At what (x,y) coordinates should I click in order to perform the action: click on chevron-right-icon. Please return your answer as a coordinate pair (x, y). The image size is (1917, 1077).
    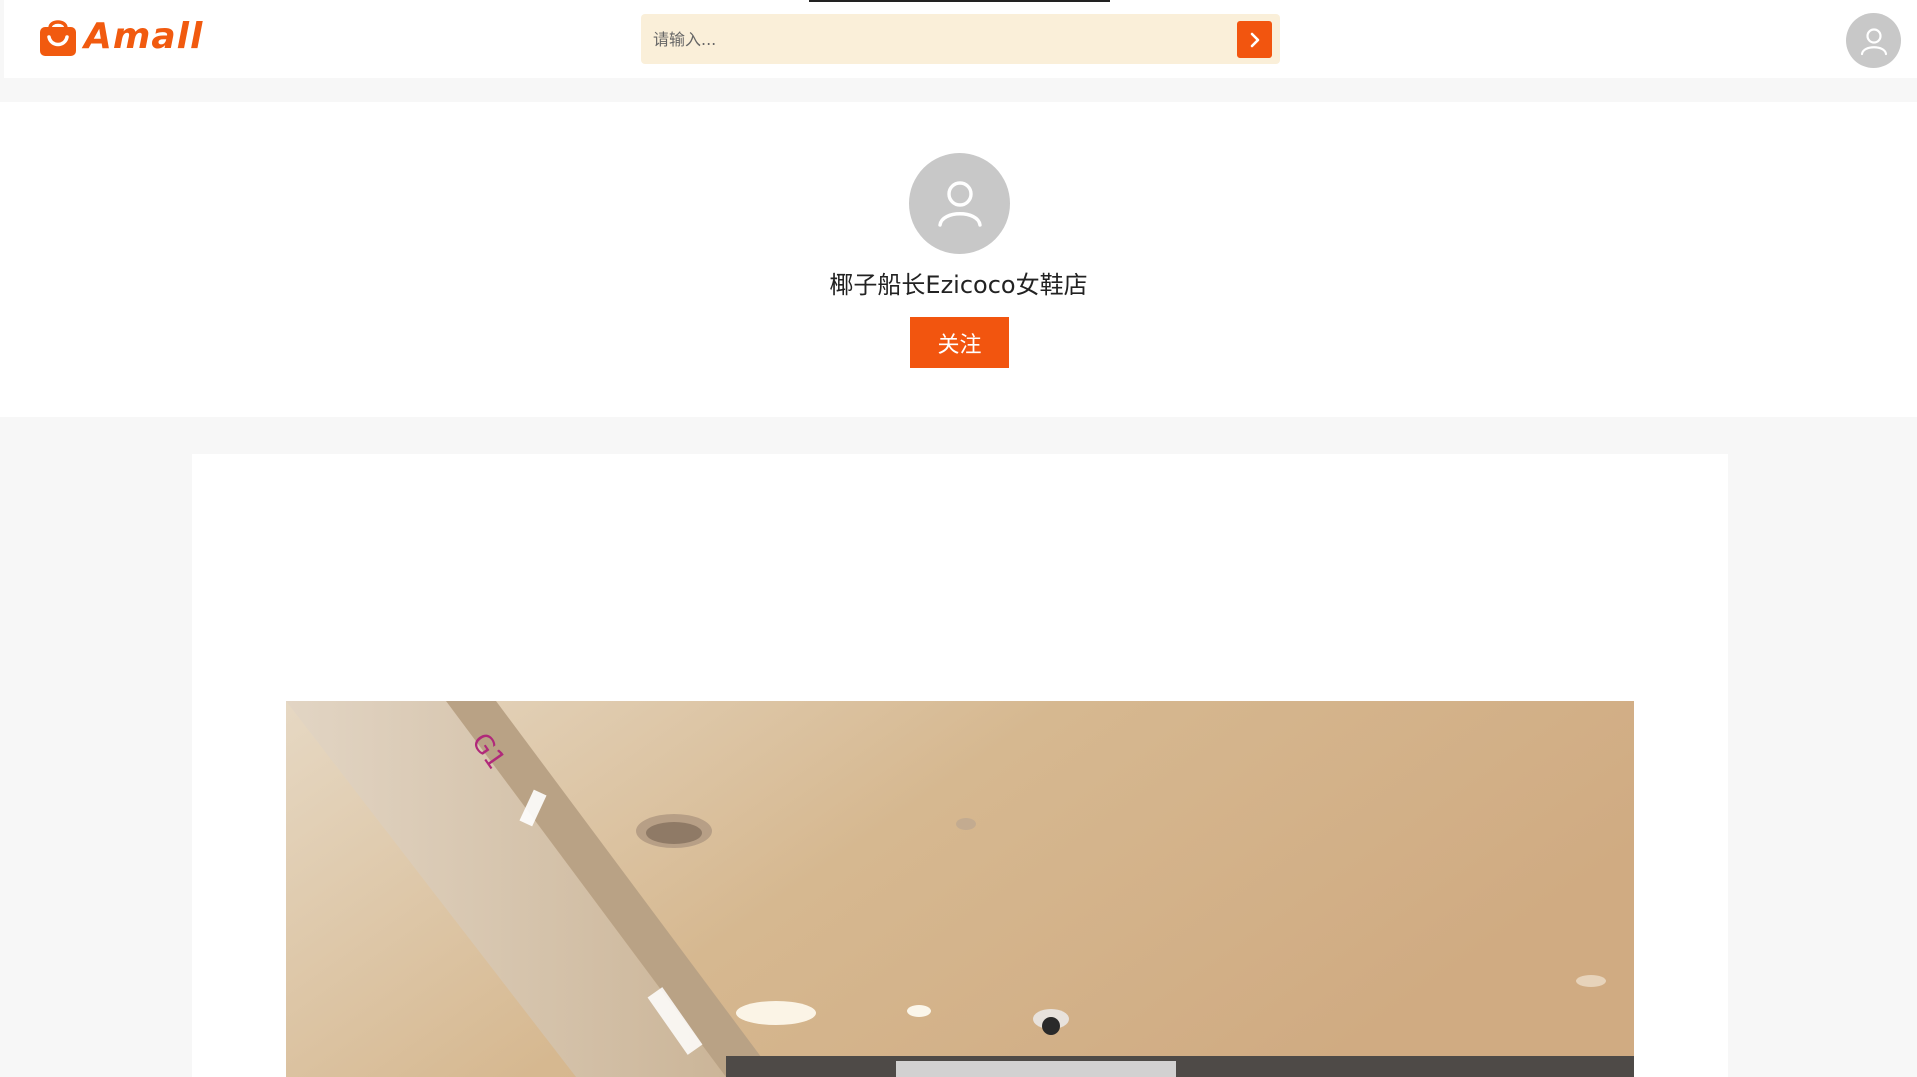
    Looking at the image, I should click on (1254, 39).